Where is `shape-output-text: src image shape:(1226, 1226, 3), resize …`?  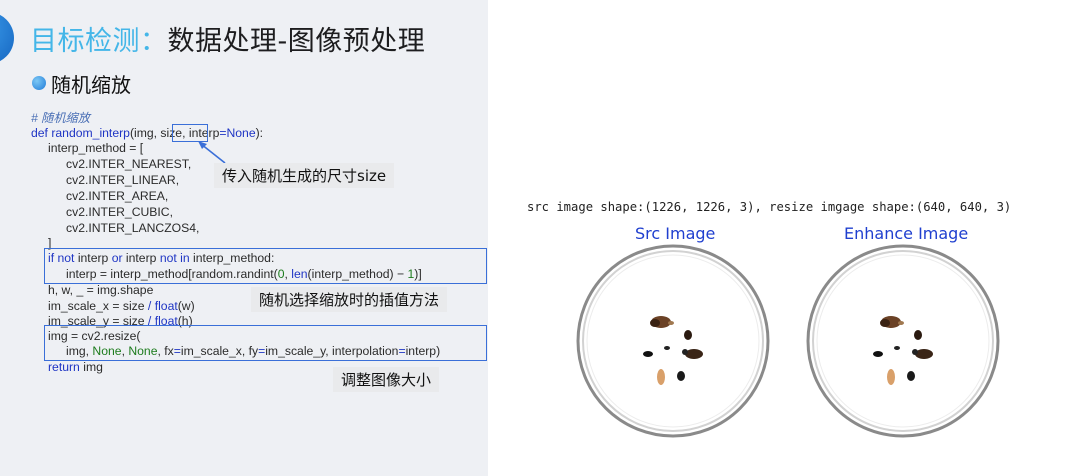 shape-output-text: src image shape:(1226, 1226, 3), resize … is located at coordinates (769, 207).